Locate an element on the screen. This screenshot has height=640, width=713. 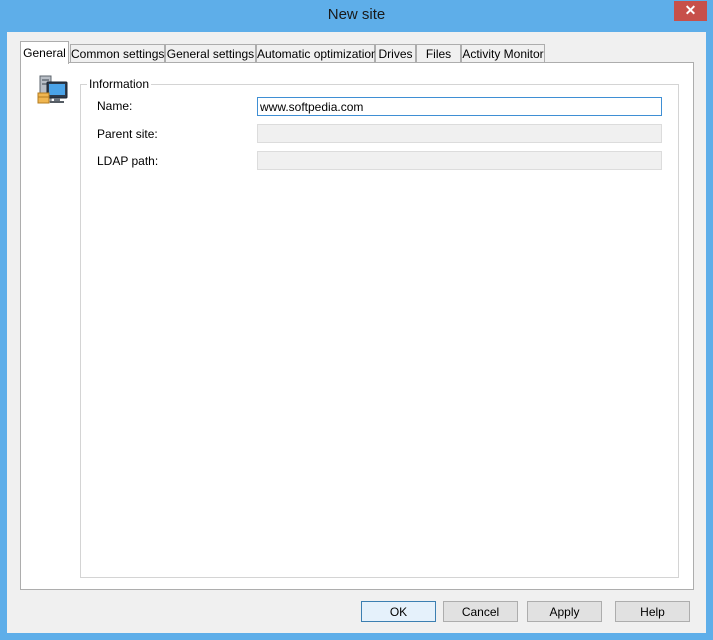
parent-site-field is located at coordinates (459, 133).